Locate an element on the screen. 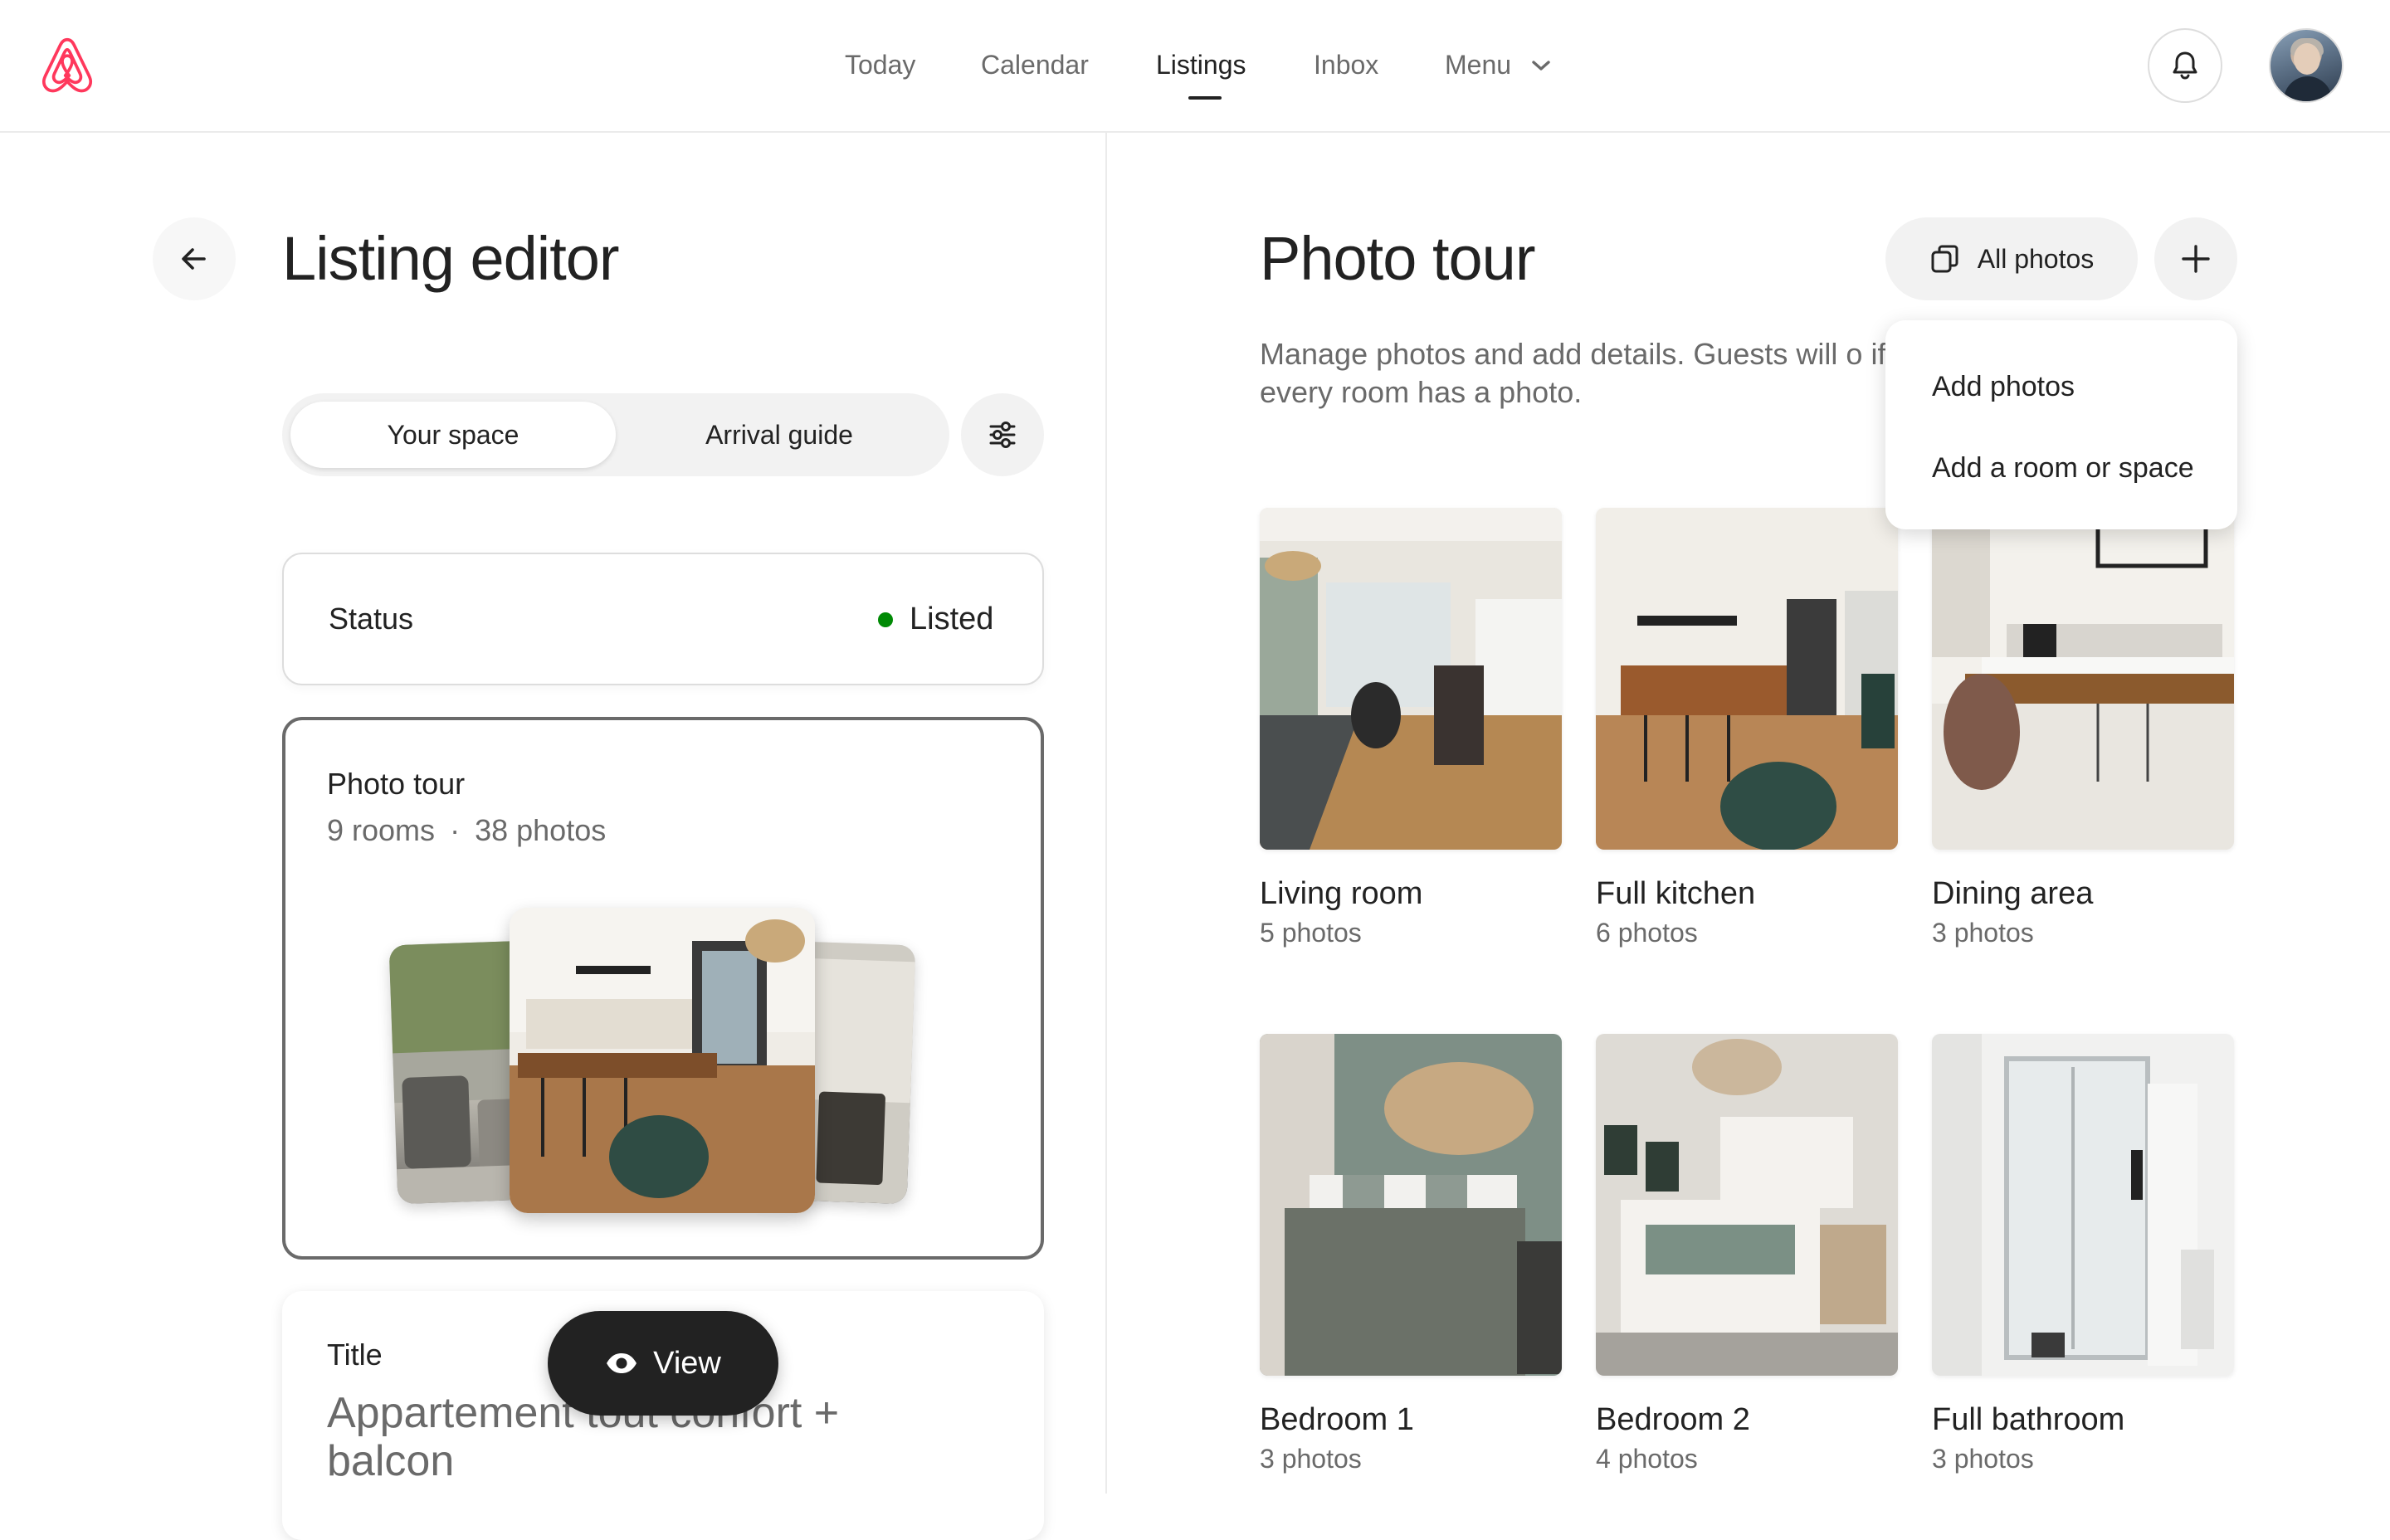 Image resolution: width=2390 pixels, height=1540 pixels. plus-icon is located at coordinates (2196, 259).